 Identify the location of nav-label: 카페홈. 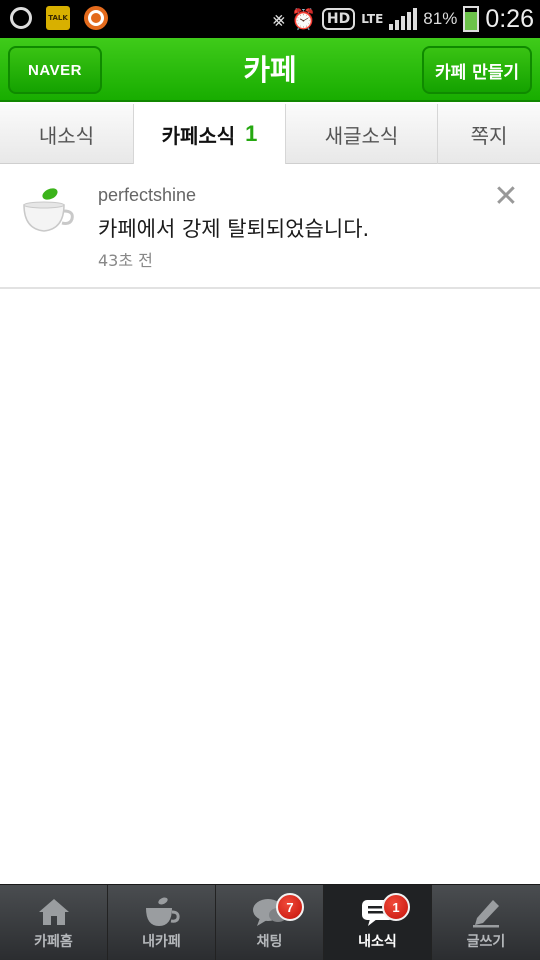
(53, 942).